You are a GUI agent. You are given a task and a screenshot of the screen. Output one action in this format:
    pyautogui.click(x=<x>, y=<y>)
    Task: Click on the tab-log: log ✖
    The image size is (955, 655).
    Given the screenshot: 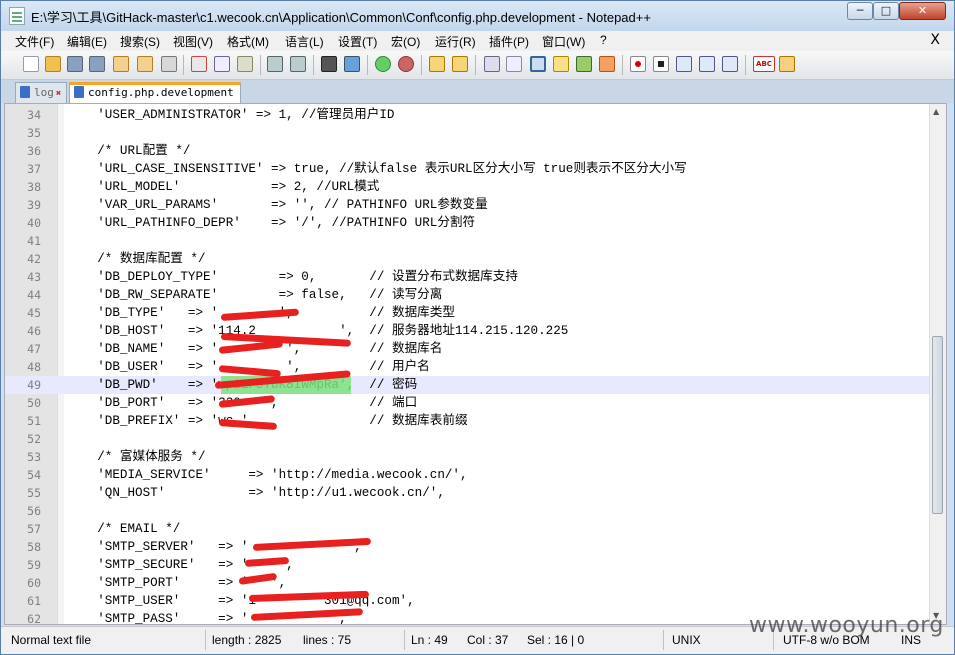 What is the action you would take?
    pyautogui.click(x=41, y=92)
    